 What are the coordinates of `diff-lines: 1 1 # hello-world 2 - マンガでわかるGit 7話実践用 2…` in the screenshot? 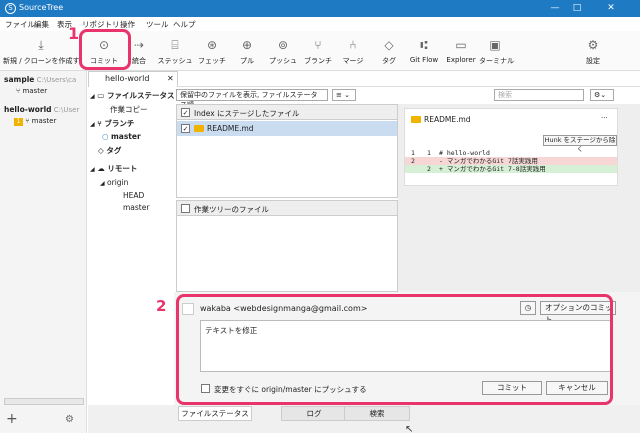 It's located at (511, 163).